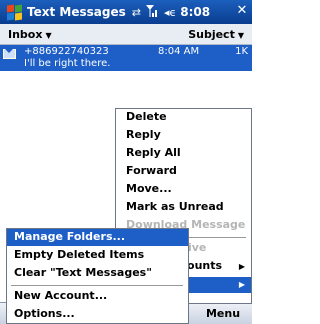 The height and width of the screenshot is (324, 320). Describe the element at coordinates (152, 12) in the screenshot. I see `signal-icon` at that location.